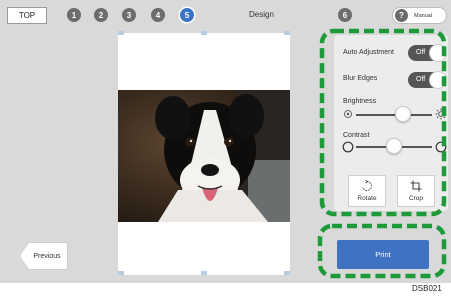  Describe the element at coordinates (416, 198) in the screenshot. I see `crop-label: Crop` at that location.